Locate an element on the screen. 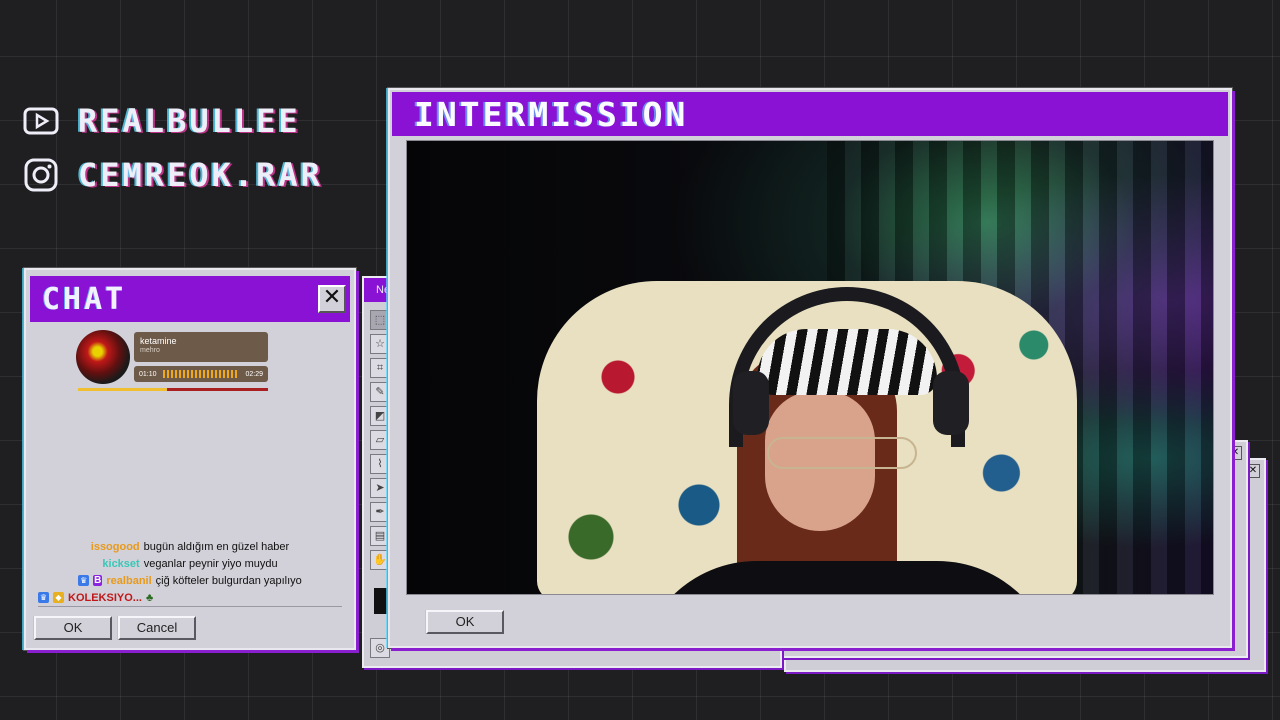  glasses is located at coordinates (842, 453).